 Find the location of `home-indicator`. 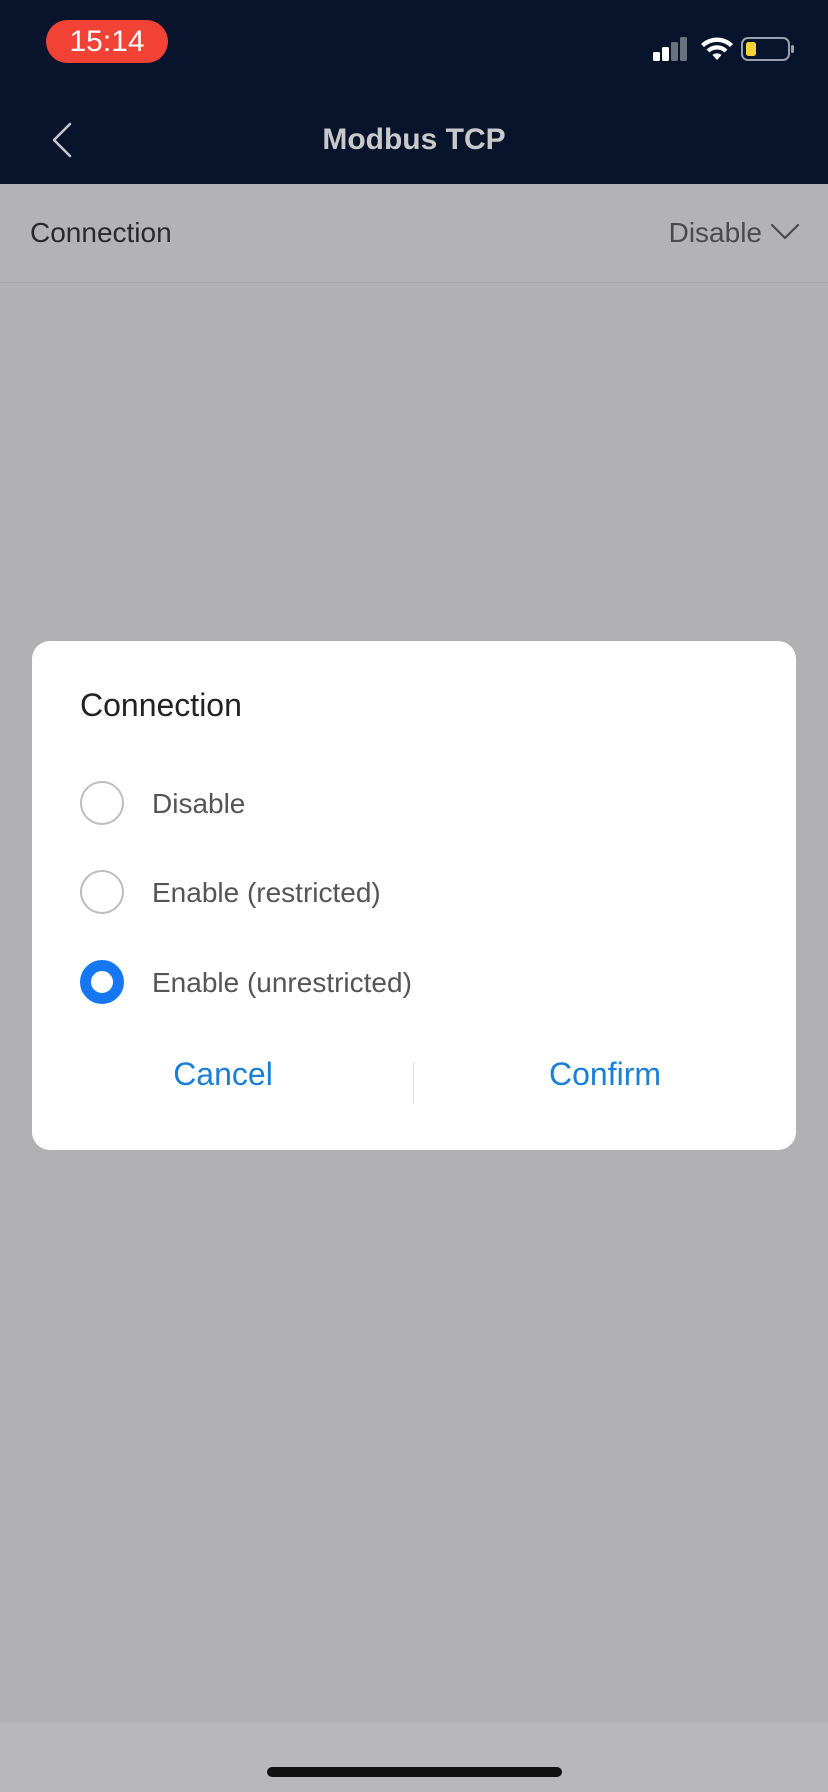

home-indicator is located at coordinates (414, 1772).